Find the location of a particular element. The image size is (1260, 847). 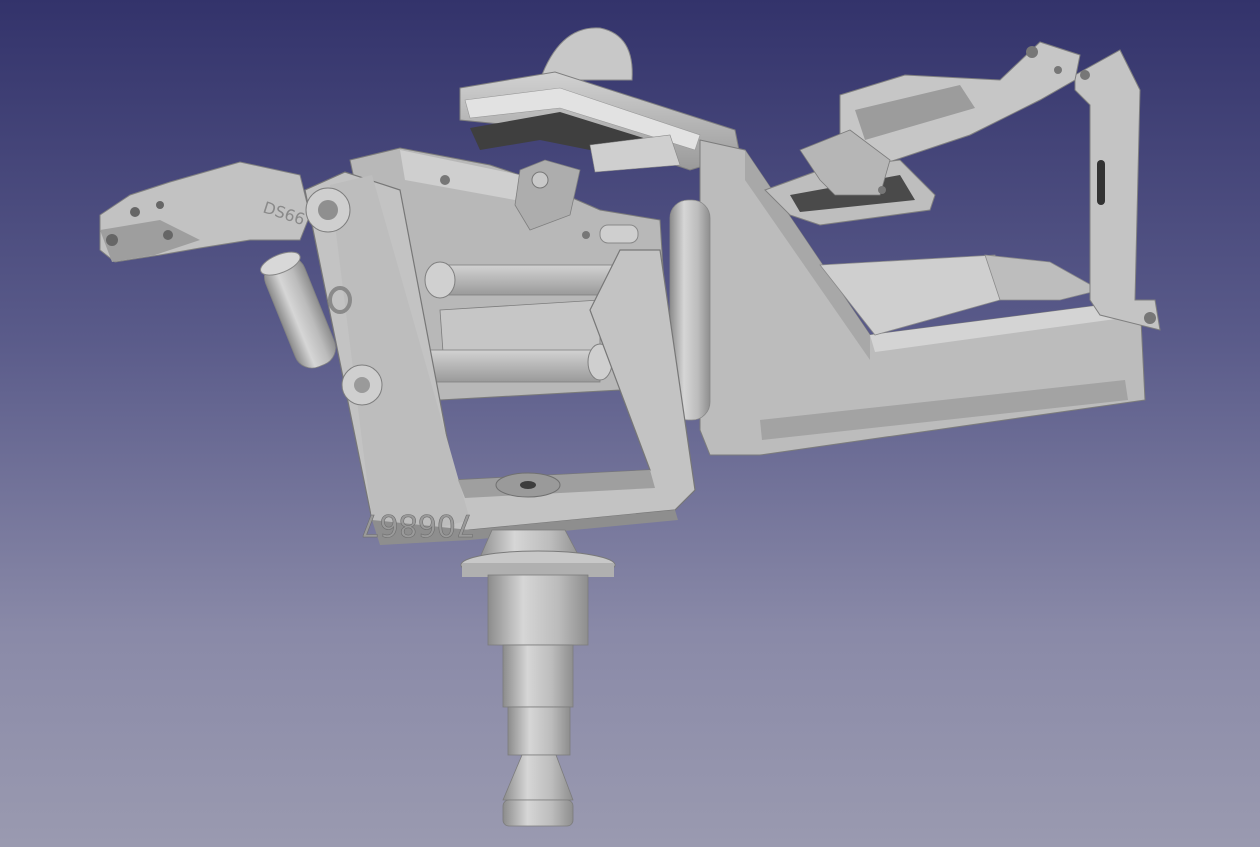

upper-pin is located at coordinates (520, 280).